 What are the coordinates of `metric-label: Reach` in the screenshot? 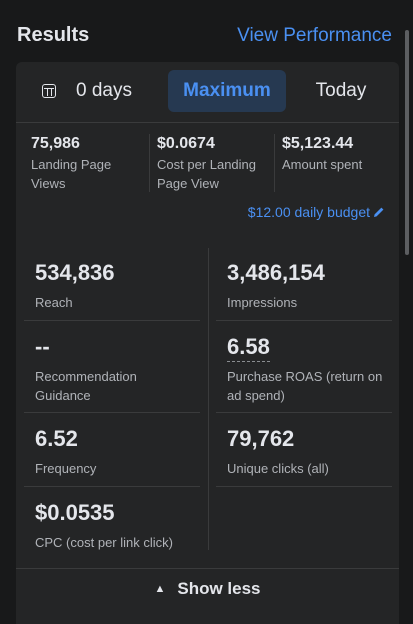 It's located at (54, 302).